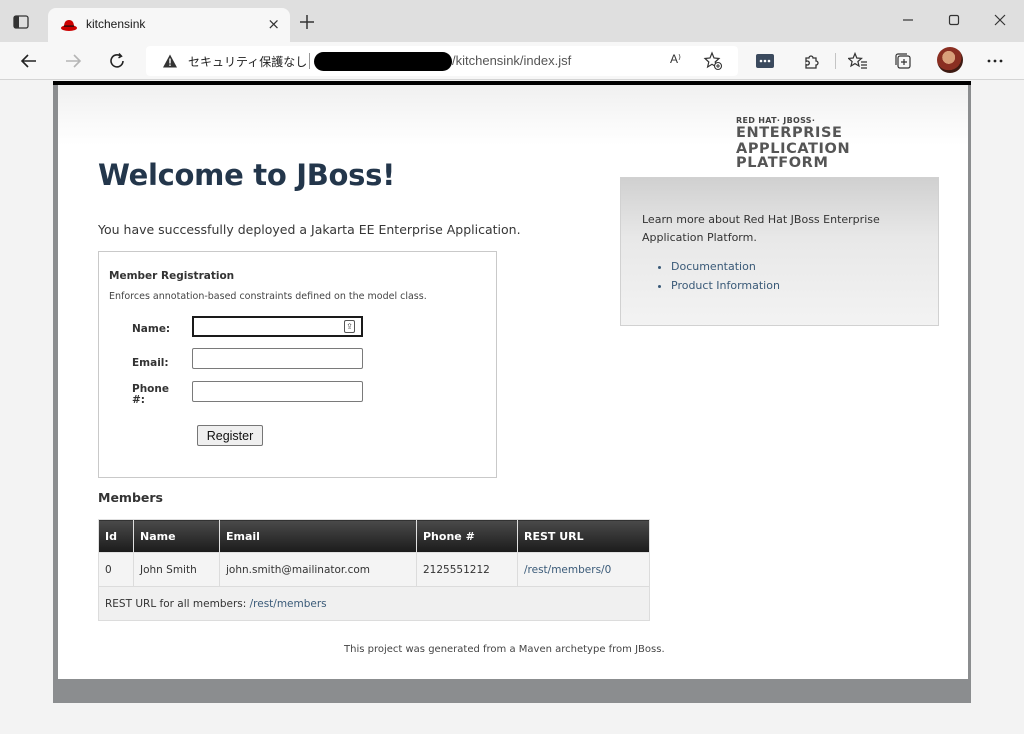 This screenshot has width=1024, height=734. I want to click on window-close-icon, so click(1000, 20).